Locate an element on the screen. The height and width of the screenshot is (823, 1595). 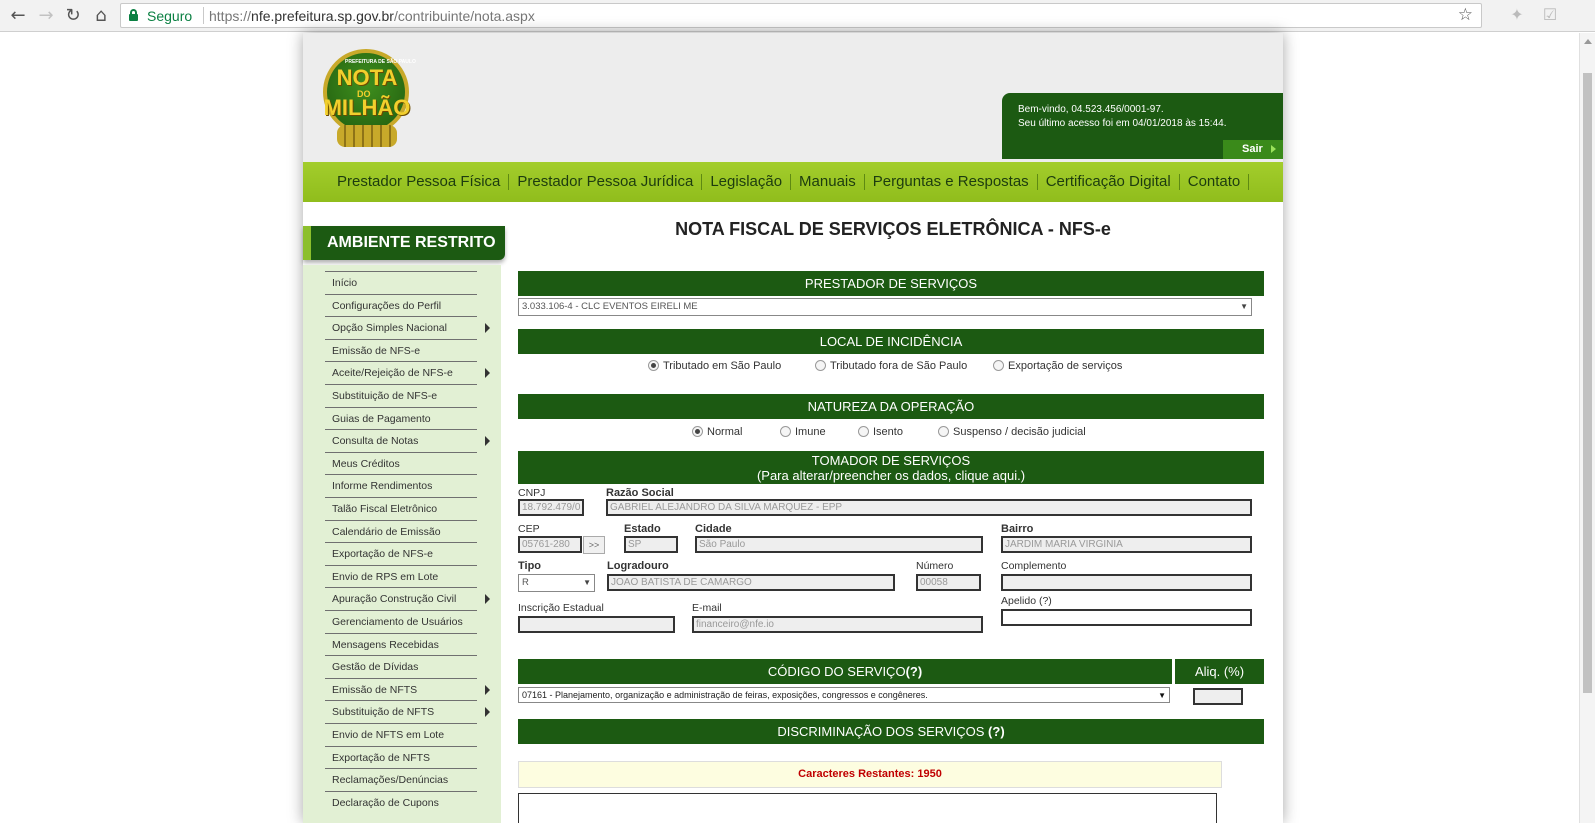
forward-icon: → is located at coordinates (46, 16).